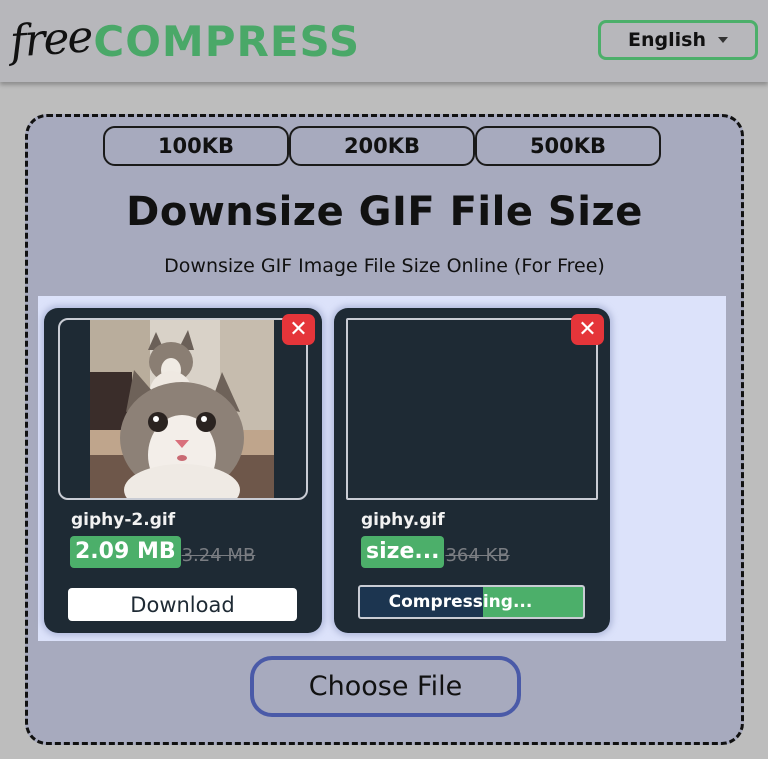 This screenshot has height=759, width=768. What do you see at coordinates (403, 520) in the screenshot?
I see `file-name: giphy.gif` at bounding box center [403, 520].